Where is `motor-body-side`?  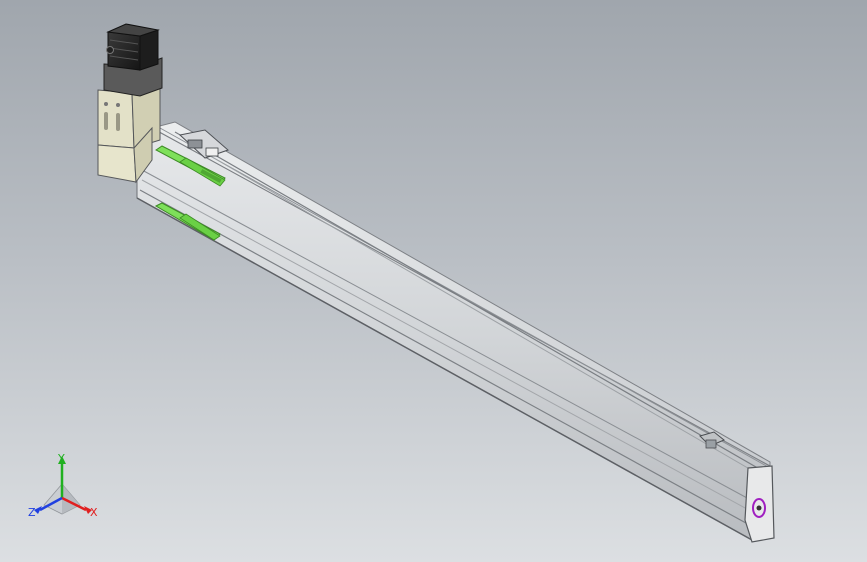
motor-body-side is located at coordinates (149, 50).